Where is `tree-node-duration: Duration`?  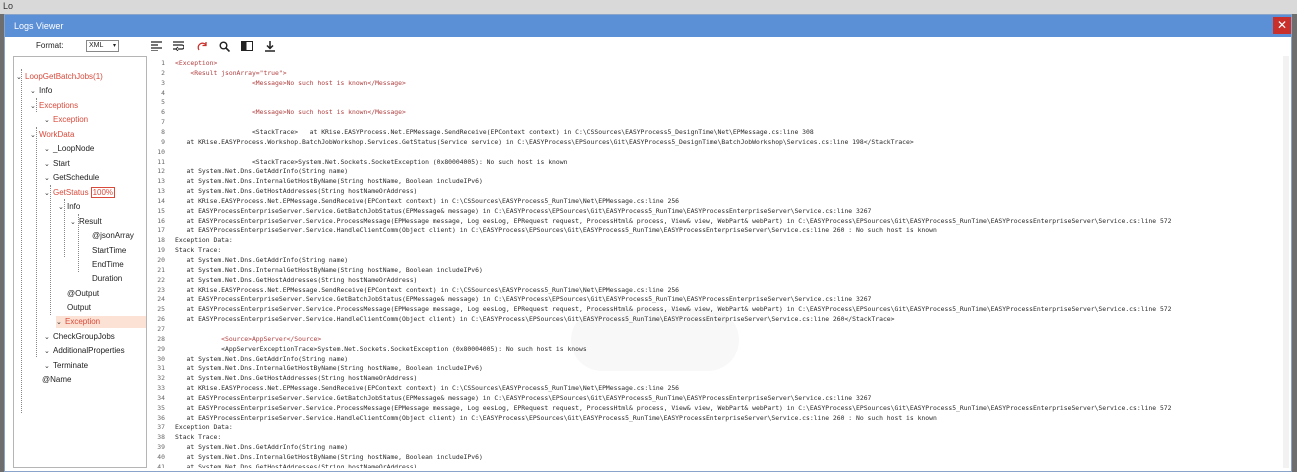 tree-node-duration: Duration is located at coordinates (107, 279).